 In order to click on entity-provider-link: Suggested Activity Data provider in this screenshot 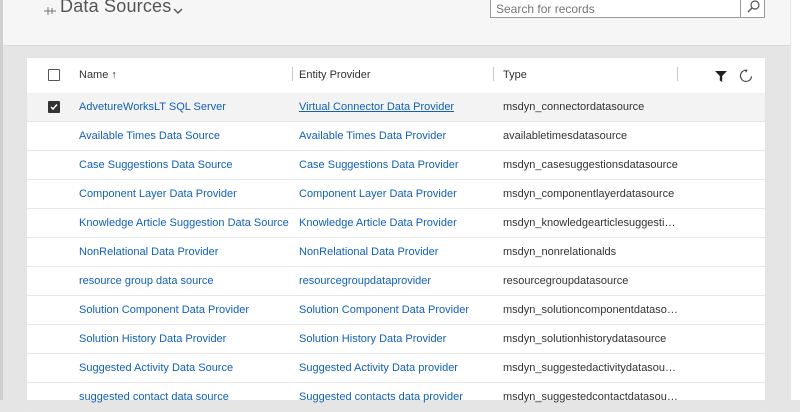, I will do `click(394, 368)`.